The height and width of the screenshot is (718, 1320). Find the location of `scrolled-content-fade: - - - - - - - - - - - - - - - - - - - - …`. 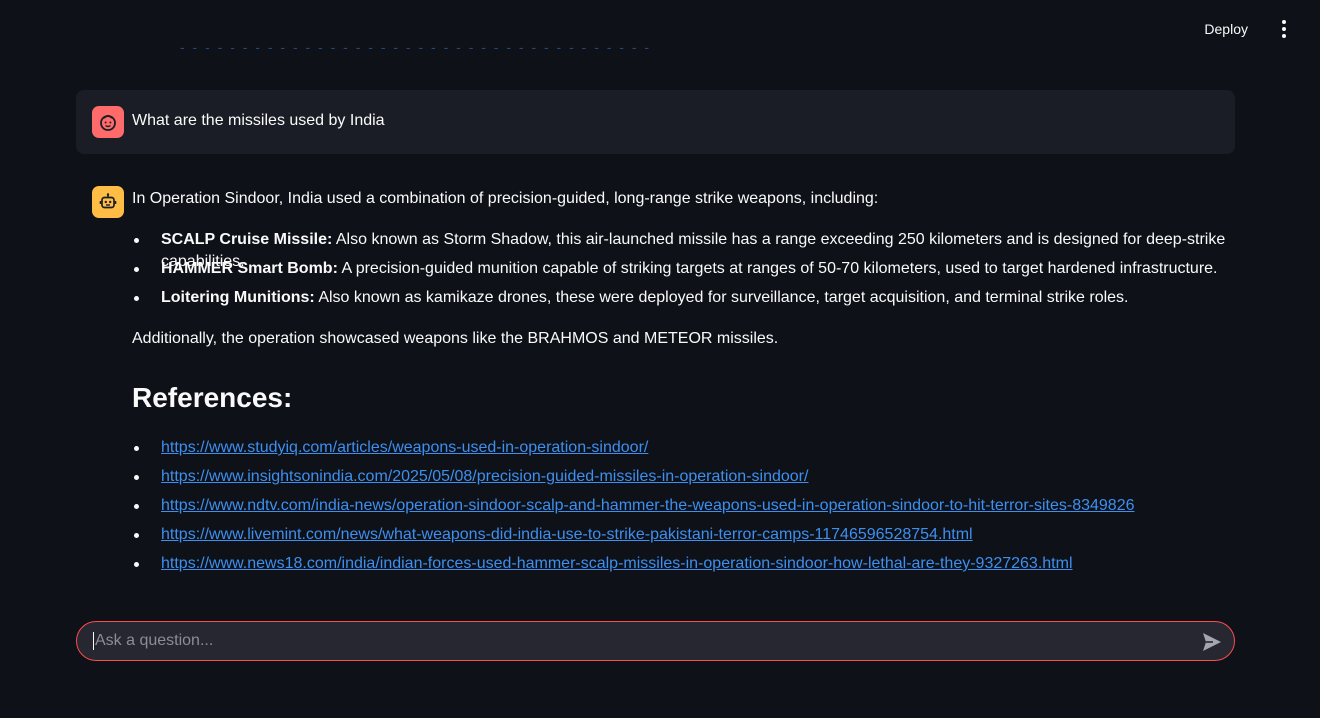

scrolled-content-fade: - - - - - - - - - - - - - - - - - - - - … is located at coordinates (416, 47).